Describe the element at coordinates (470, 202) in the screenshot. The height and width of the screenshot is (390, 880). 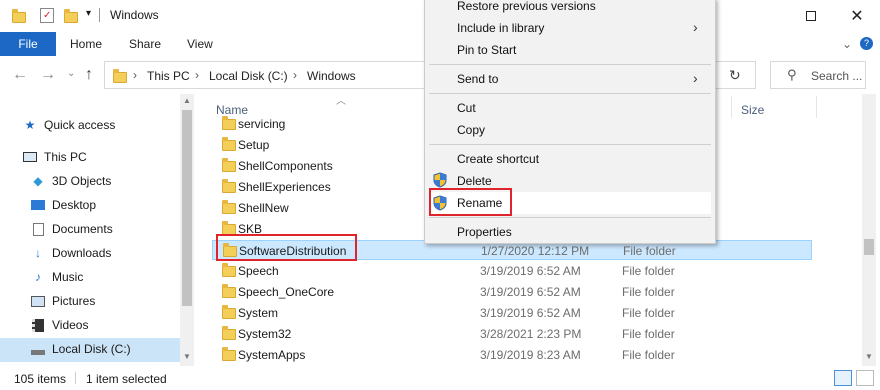
I see `rename-highlight` at that location.